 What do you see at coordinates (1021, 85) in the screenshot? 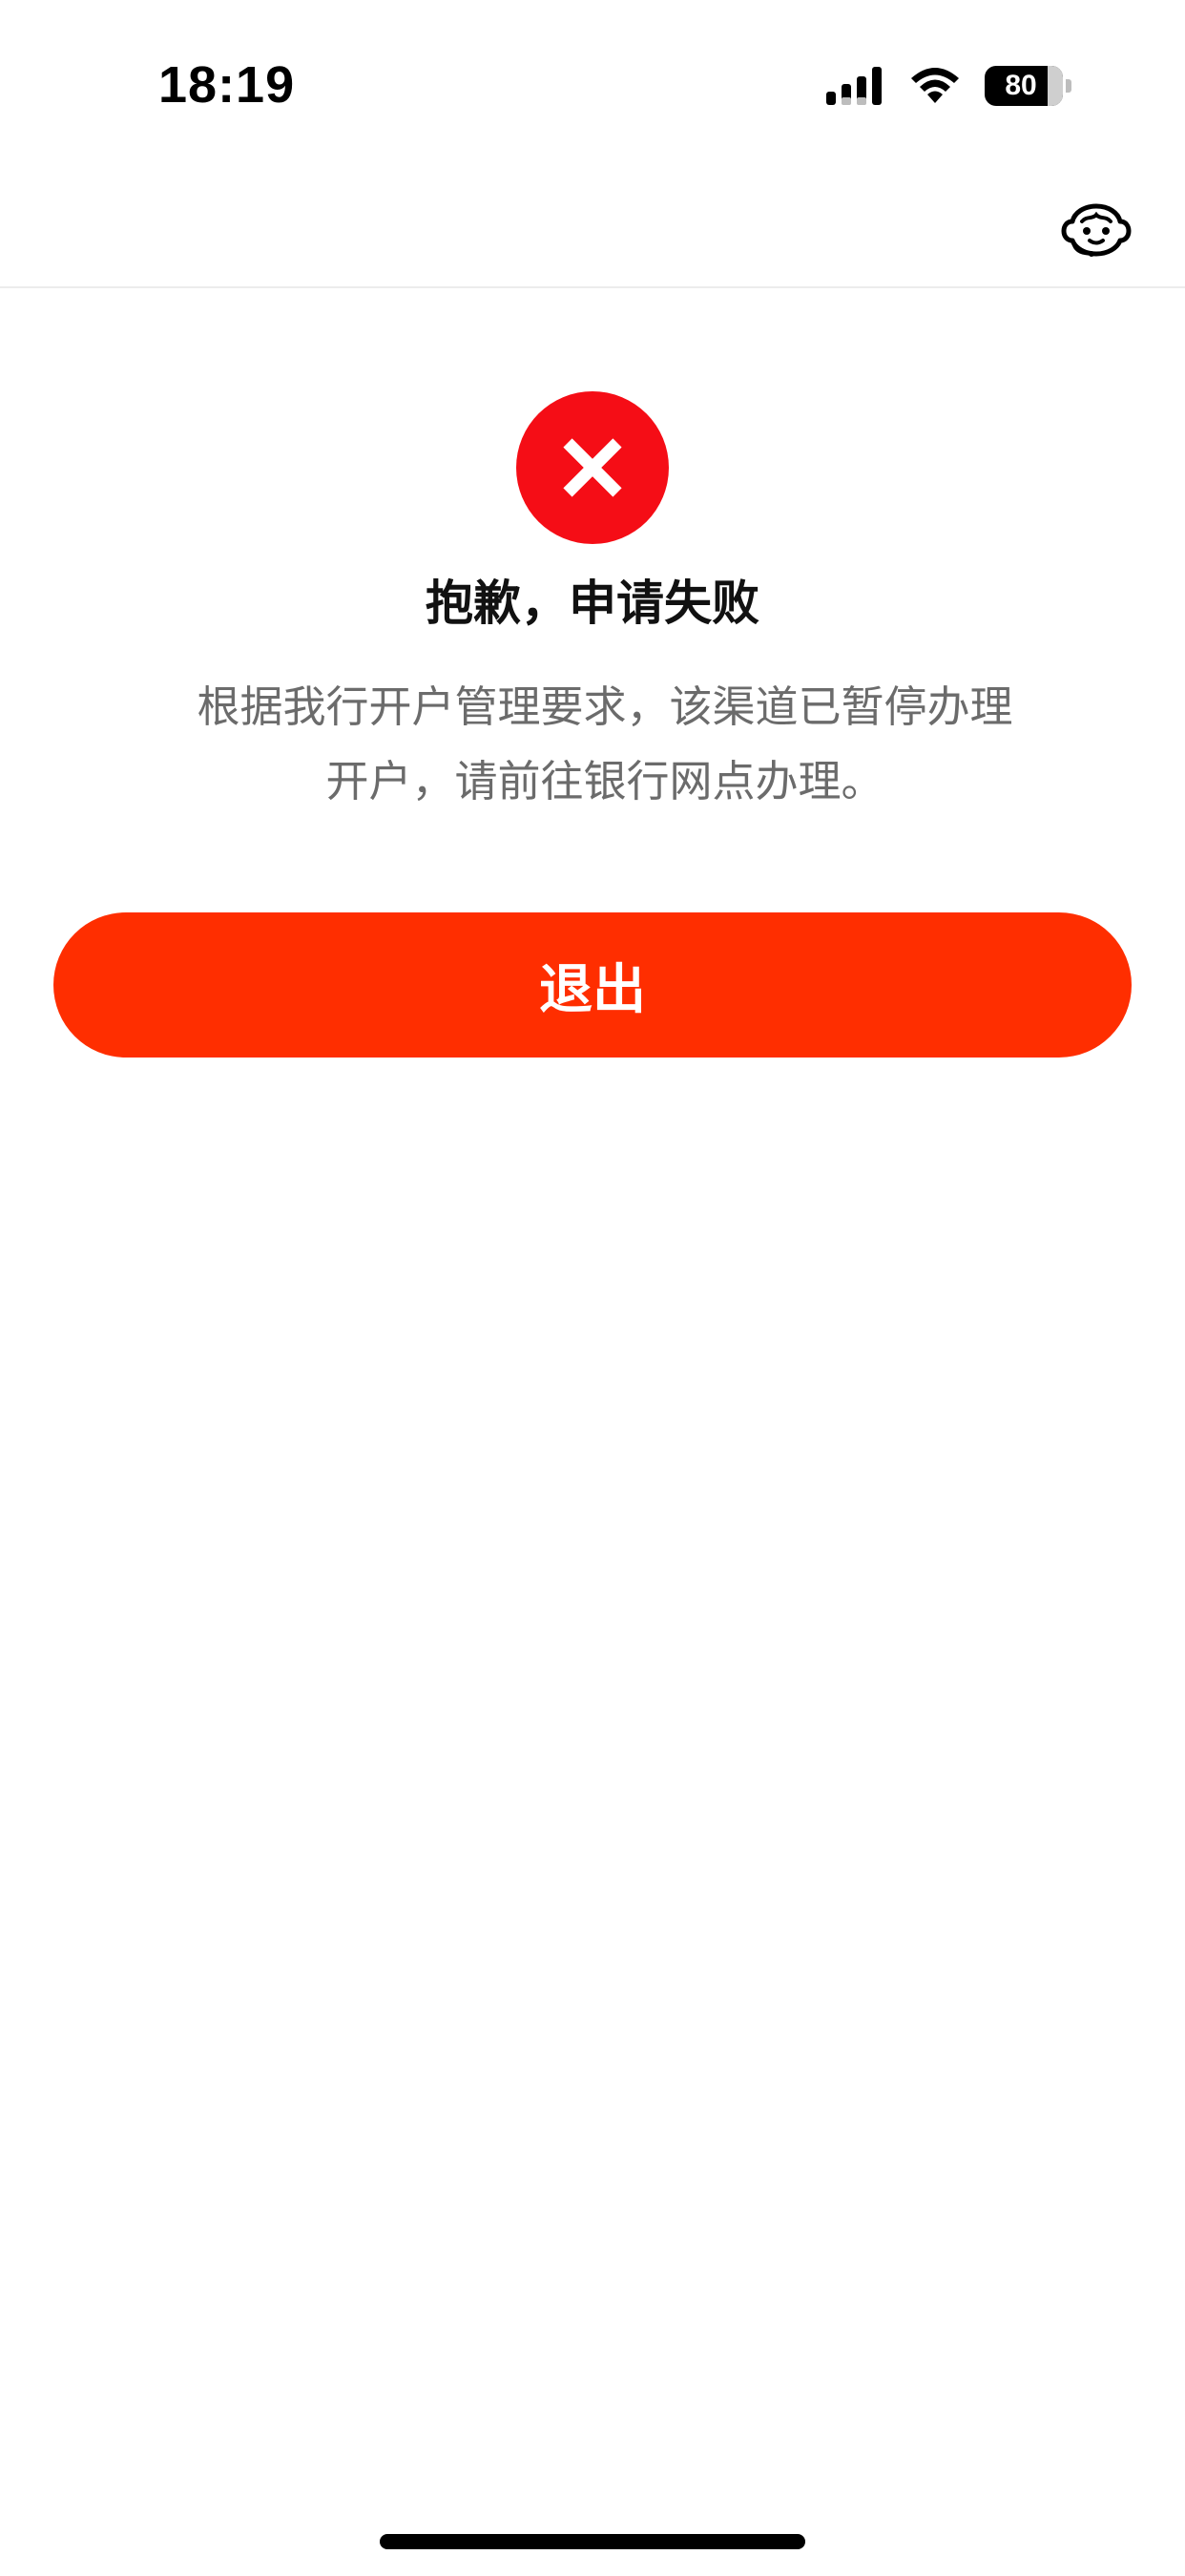
I see `battery-percent: 80` at bounding box center [1021, 85].